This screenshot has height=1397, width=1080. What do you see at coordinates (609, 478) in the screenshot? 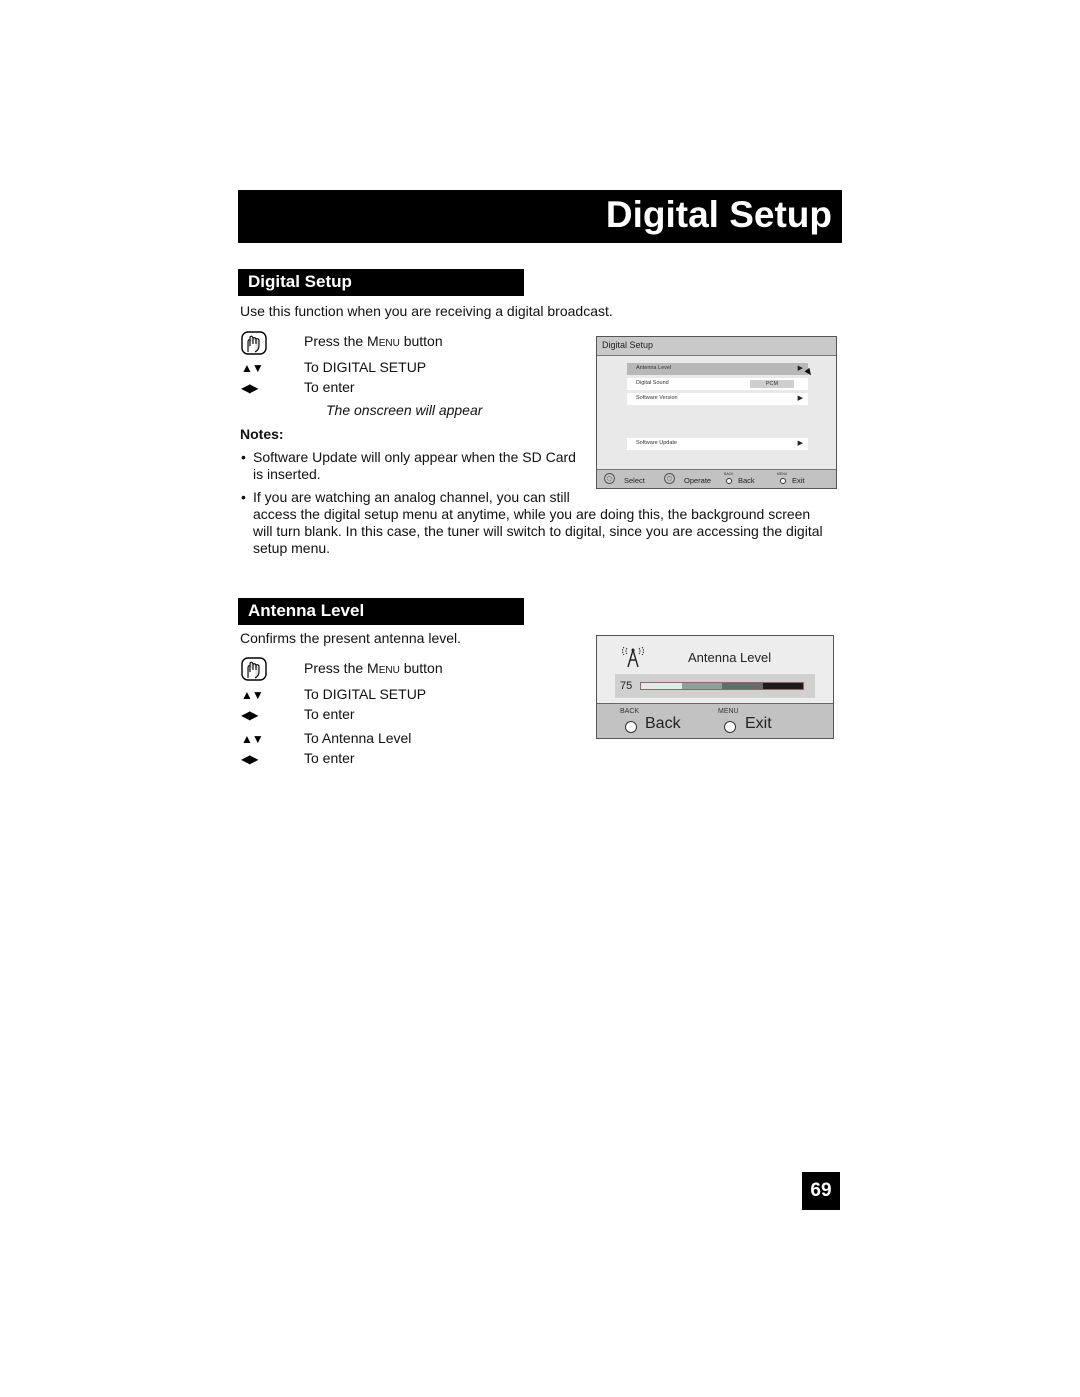
I see `select-dial-icon` at bounding box center [609, 478].